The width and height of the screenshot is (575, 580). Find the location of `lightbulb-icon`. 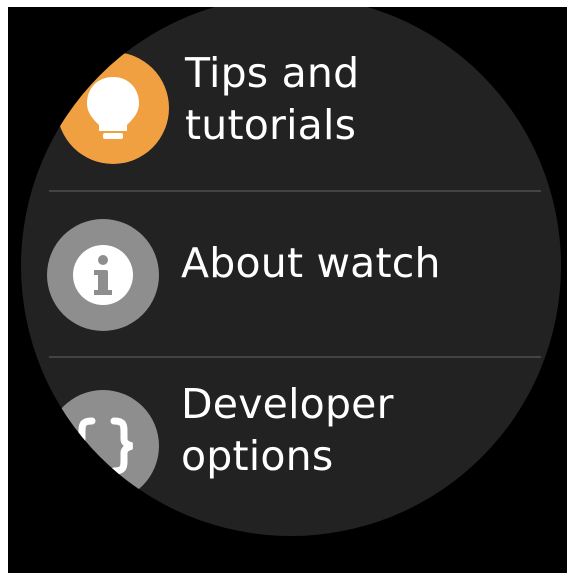

lightbulb-icon is located at coordinates (113, 108).